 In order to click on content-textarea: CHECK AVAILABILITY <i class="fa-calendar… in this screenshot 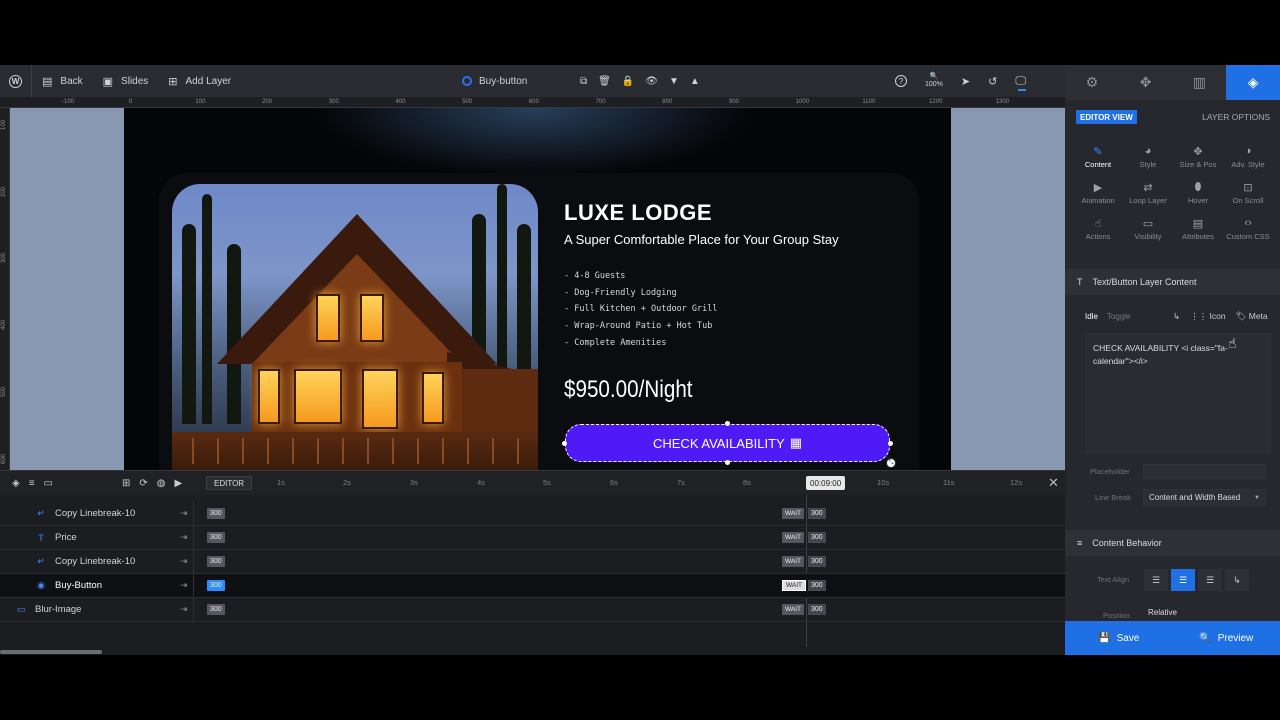, I will do `click(1178, 393)`.